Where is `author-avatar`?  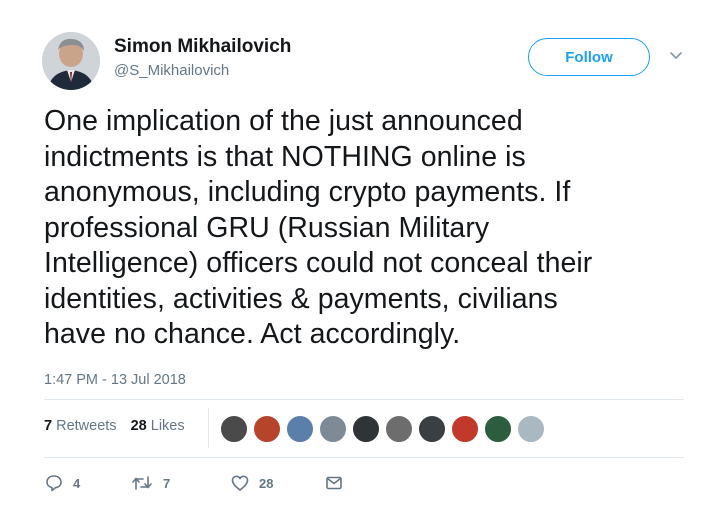
author-avatar is located at coordinates (71, 61).